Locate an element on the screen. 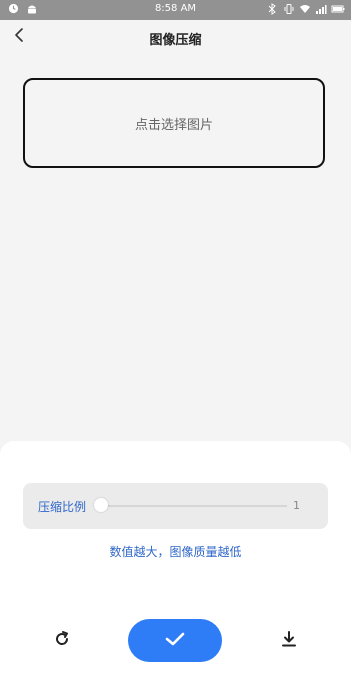 This screenshot has height=698, width=351. download-icon is located at coordinates (289, 641).